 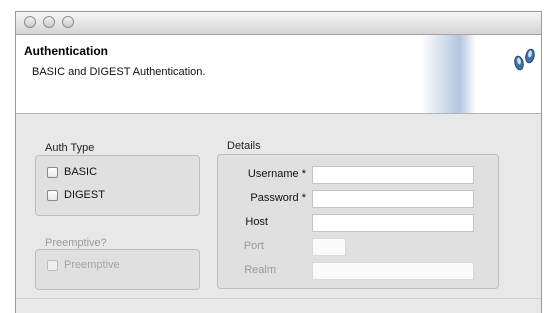 What do you see at coordinates (524, 59) in the screenshot?
I see `footprints-icon` at bounding box center [524, 59].